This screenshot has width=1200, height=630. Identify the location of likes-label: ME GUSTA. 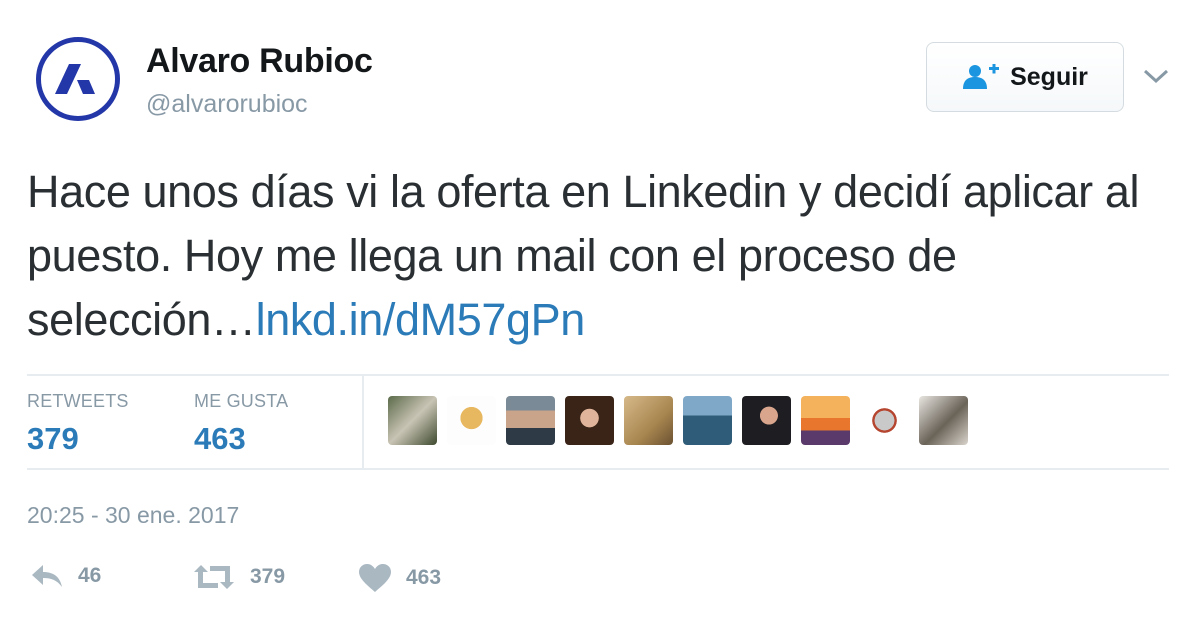
(241, 401).